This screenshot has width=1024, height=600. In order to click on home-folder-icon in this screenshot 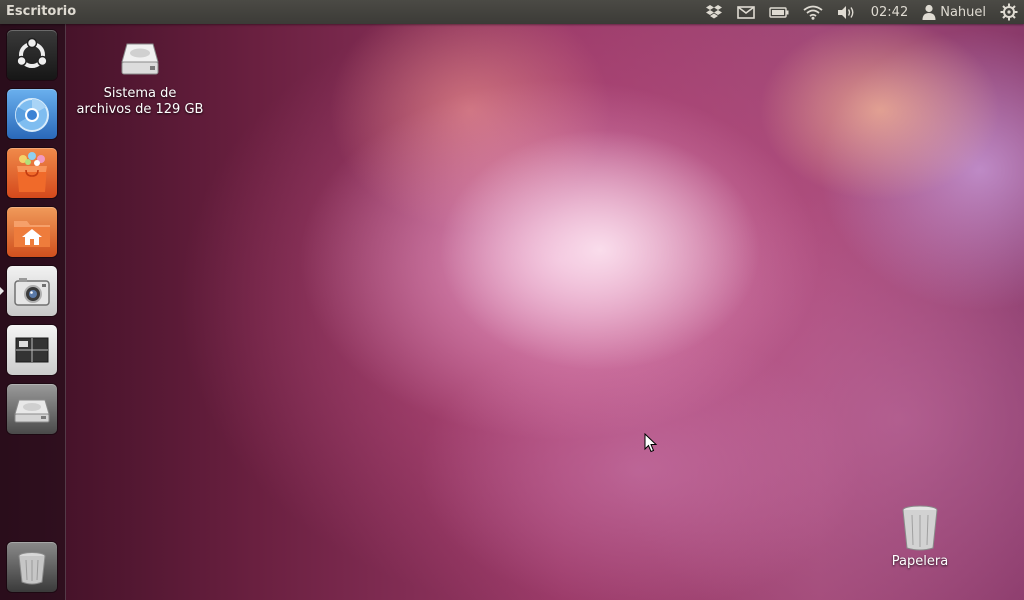, I will do `click(32, 234)`.